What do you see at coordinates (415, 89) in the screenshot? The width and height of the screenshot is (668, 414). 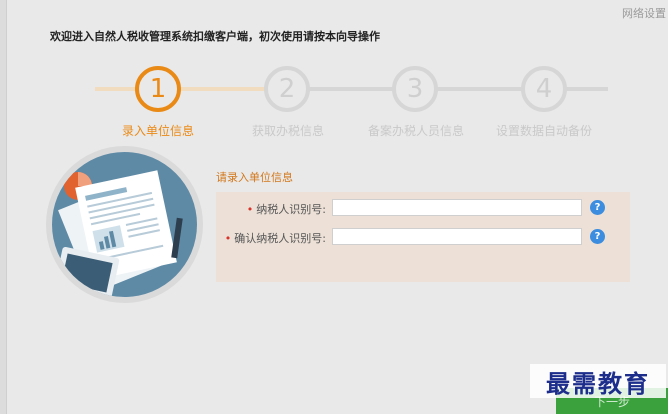 I see `step-3-circle: 3` at bounding box center [415, 89].